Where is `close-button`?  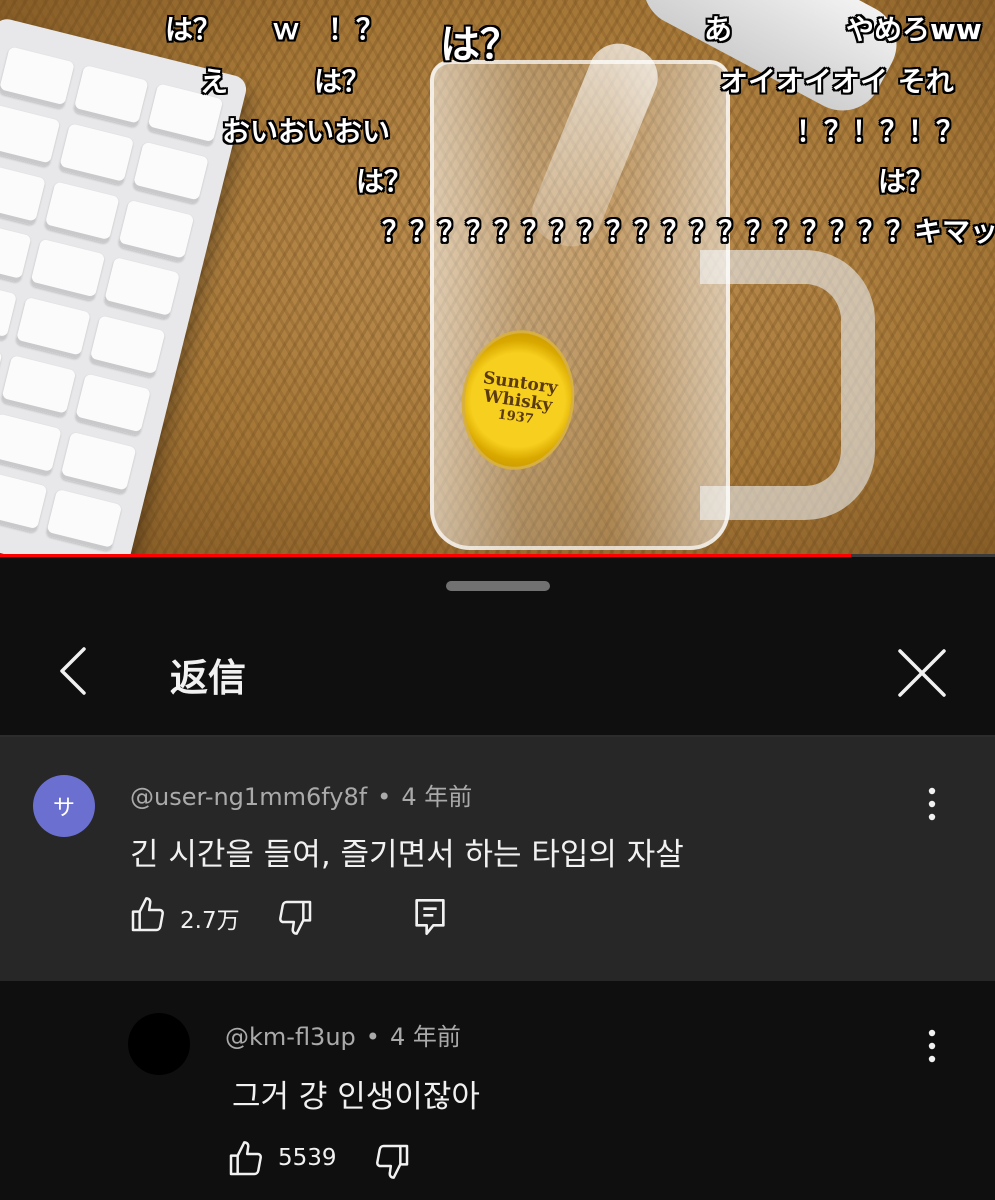 close-button is located at coordinates (922, 673).